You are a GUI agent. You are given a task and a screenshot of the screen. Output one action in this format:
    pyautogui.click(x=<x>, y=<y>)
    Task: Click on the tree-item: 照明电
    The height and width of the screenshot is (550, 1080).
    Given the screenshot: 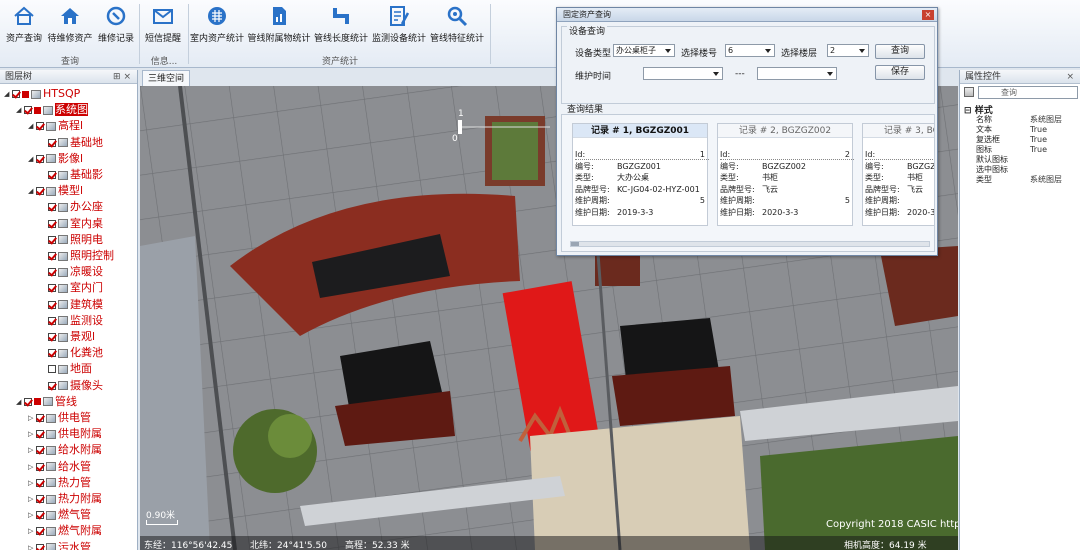 What is the action you would take?
    pyautogui.click(x=71, y=240)
    